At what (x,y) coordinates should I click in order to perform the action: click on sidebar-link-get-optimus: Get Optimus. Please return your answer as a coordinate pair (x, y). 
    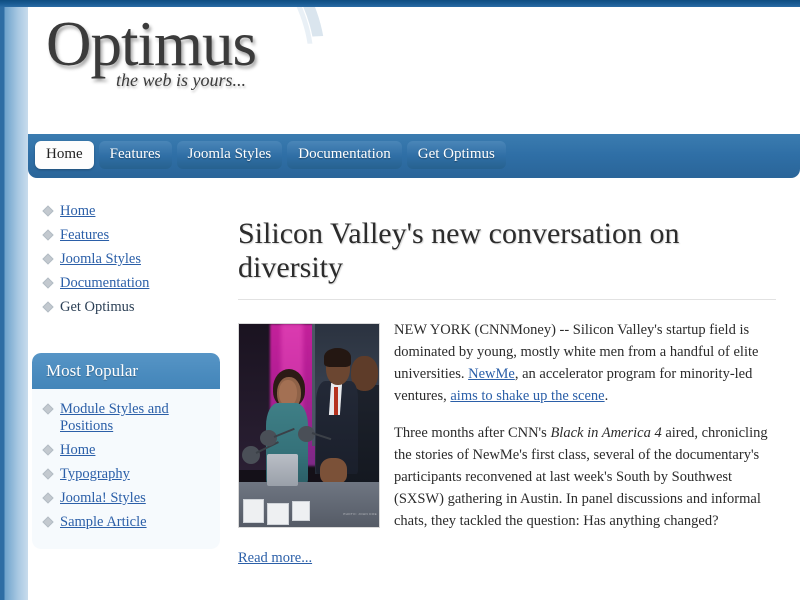
    Looking at the image, I should click on (97, 307).